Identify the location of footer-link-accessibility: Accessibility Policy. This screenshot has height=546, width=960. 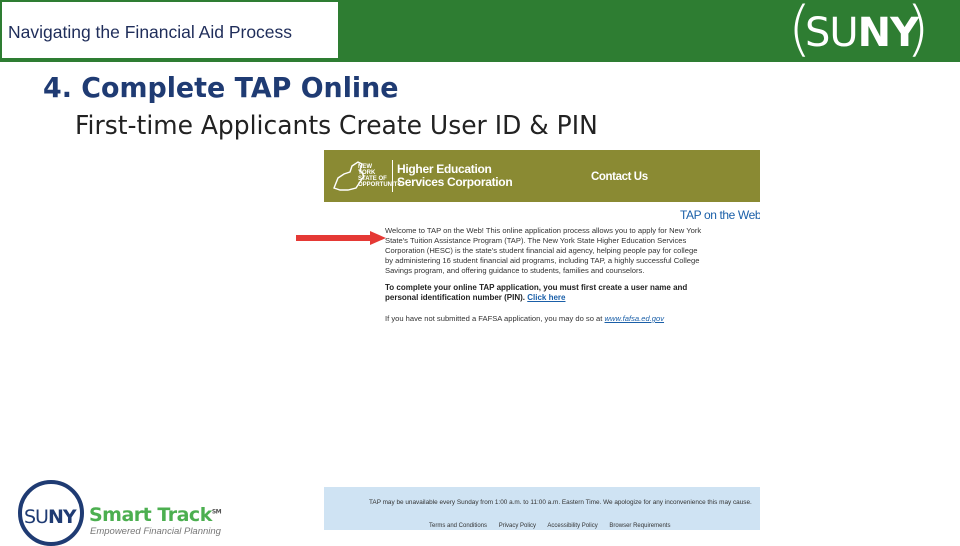
(572, 526).